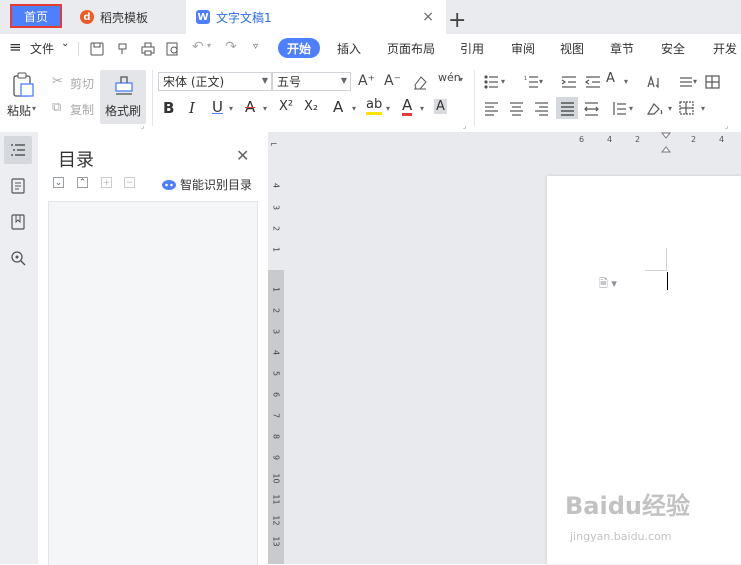 The image size is (741, 565). Describe the element at coordinates (582, 139) in the screenshot. I see `ruler-tick: 6` at that location.